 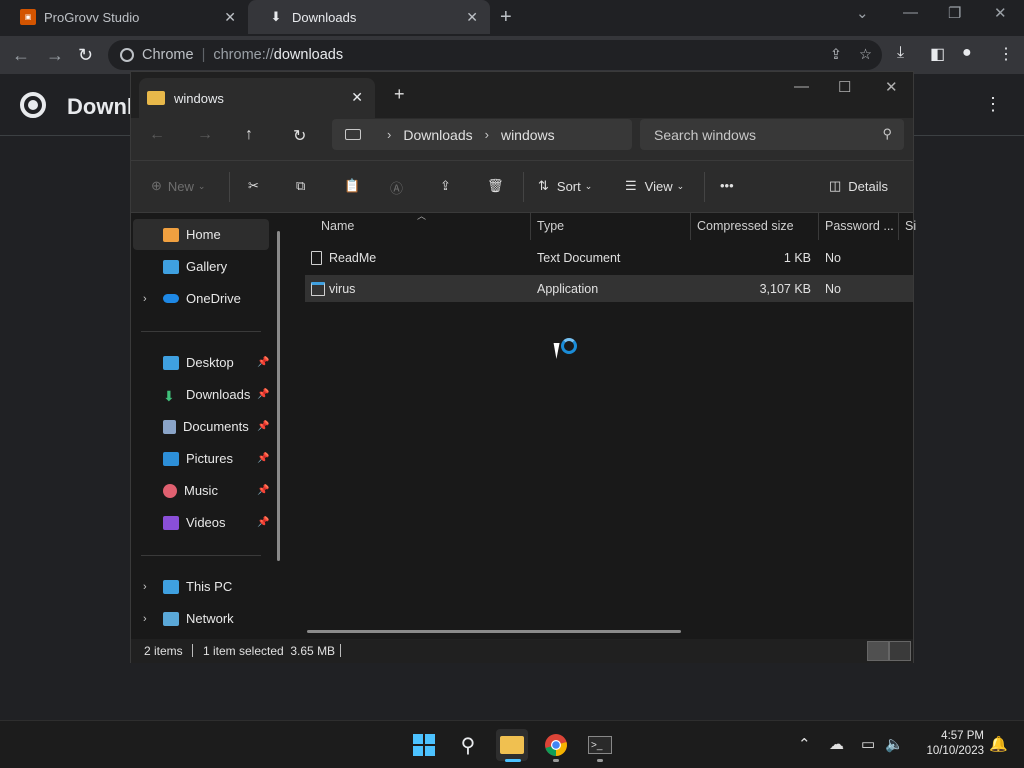 I want to click on column-name: Name, so click(x=337, y=226).